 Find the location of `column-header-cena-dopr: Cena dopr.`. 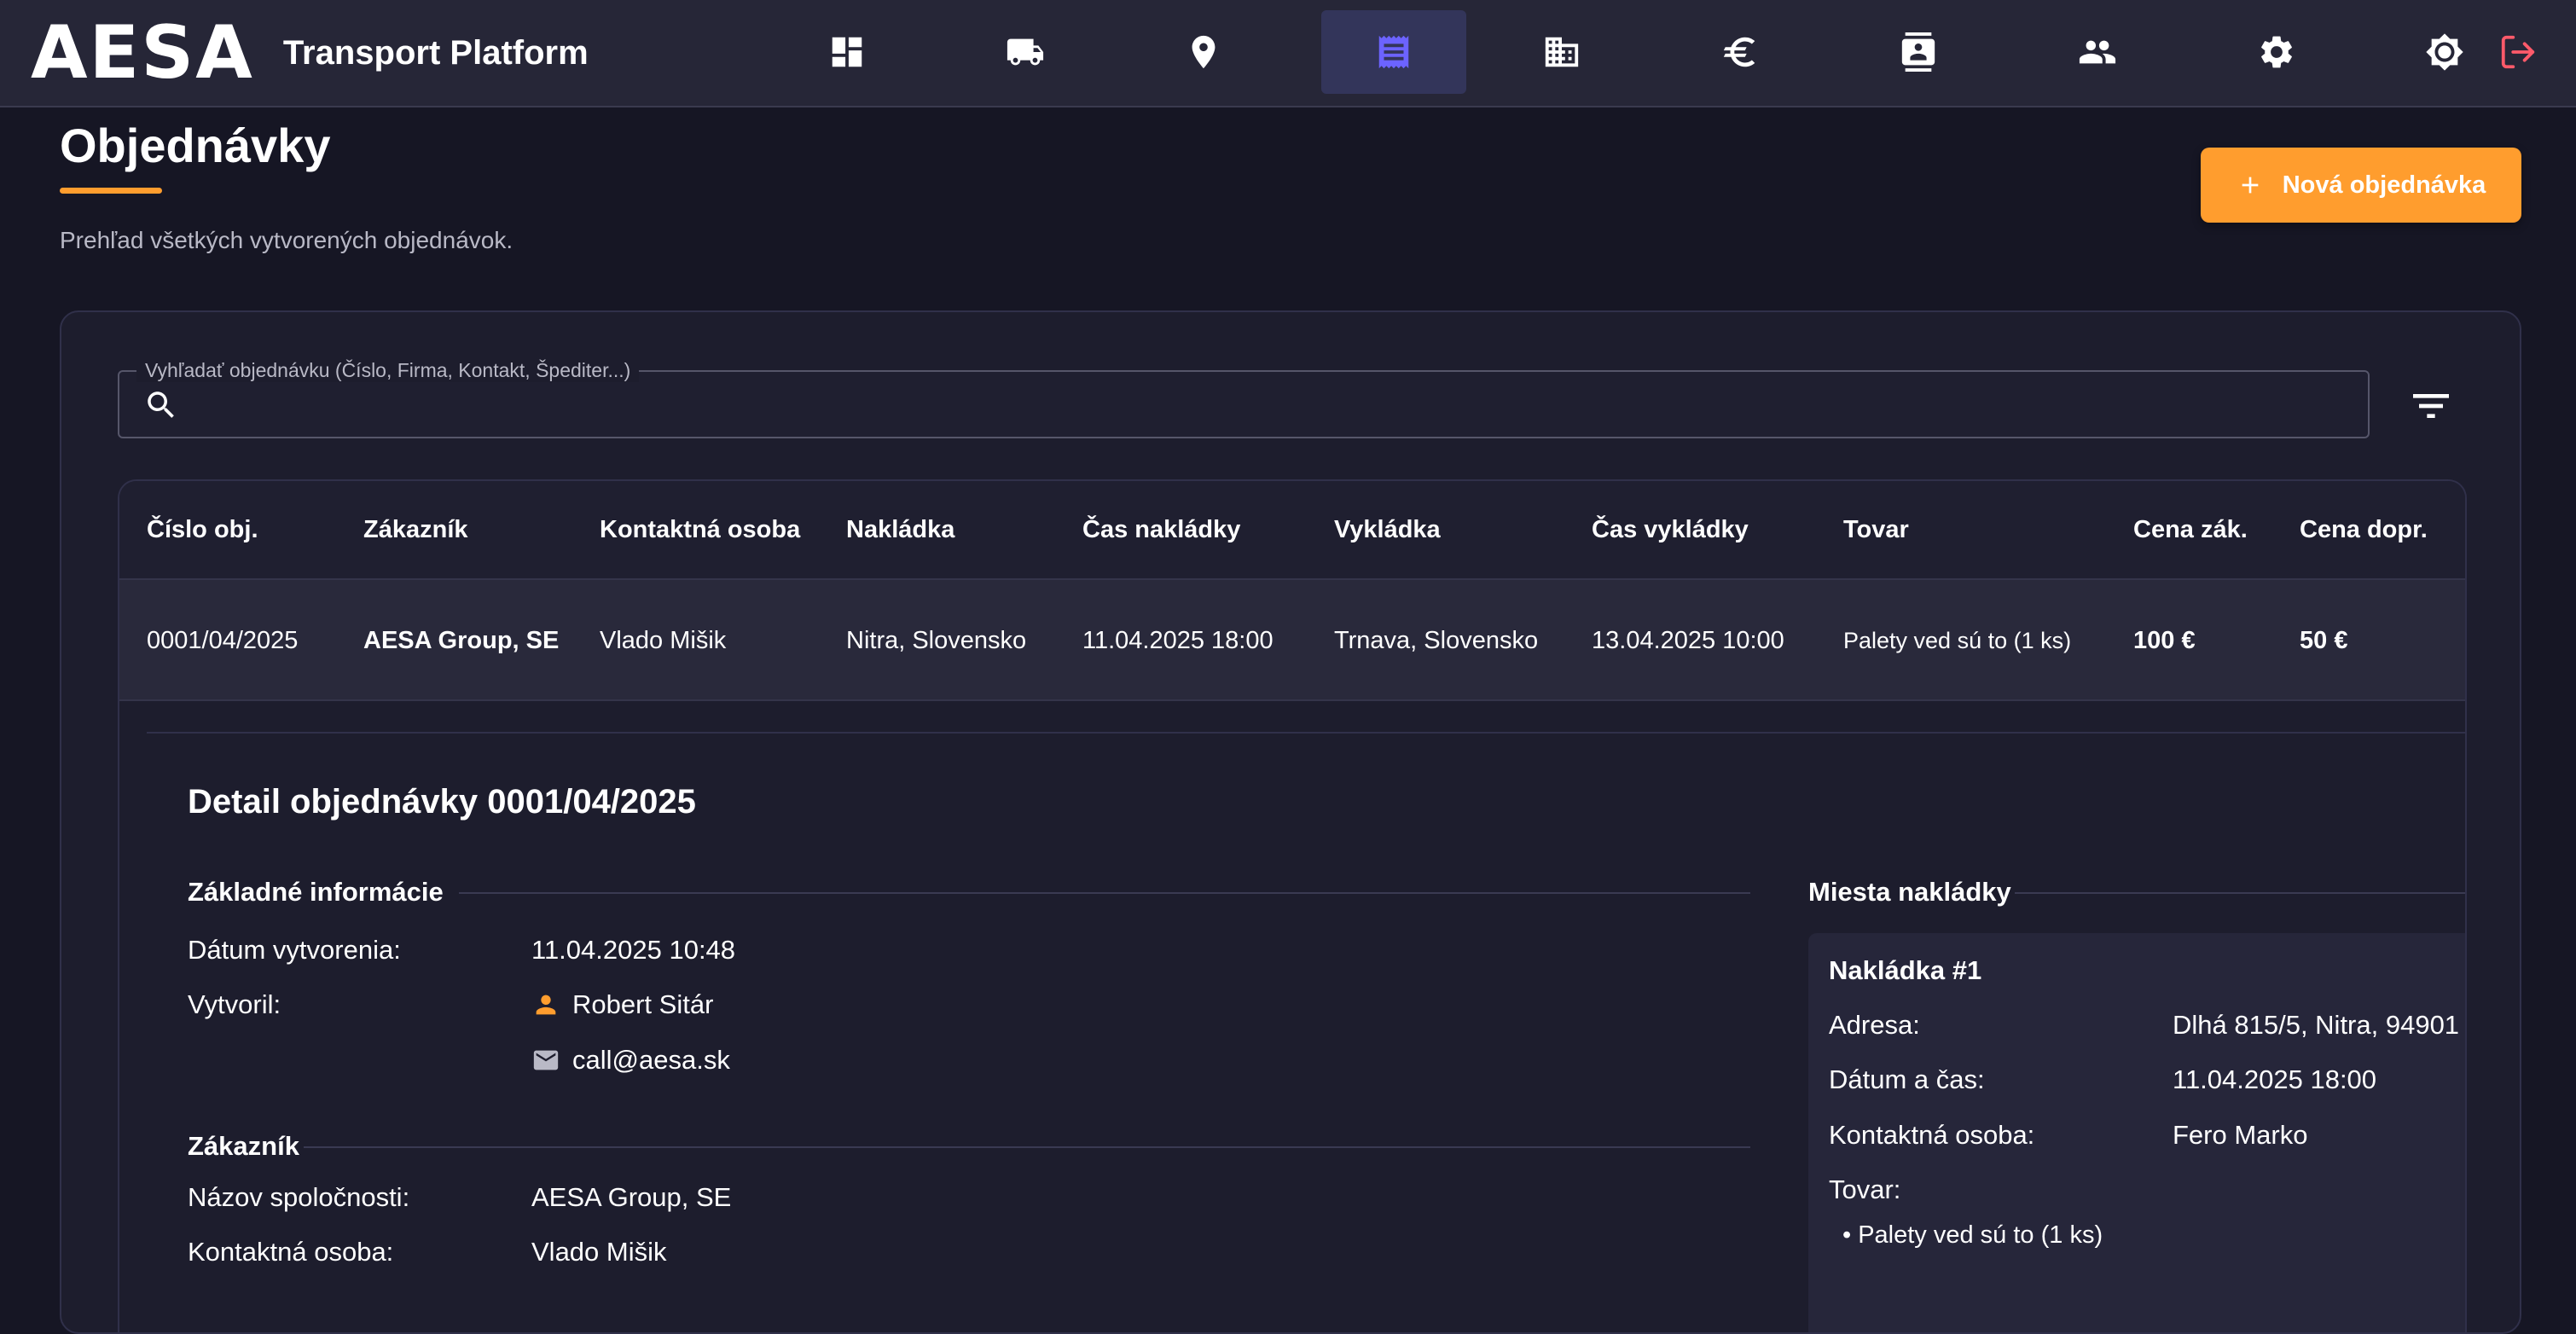

column-header-cena-dopr: Cena dopr. is located at coordinates (2364, 529).